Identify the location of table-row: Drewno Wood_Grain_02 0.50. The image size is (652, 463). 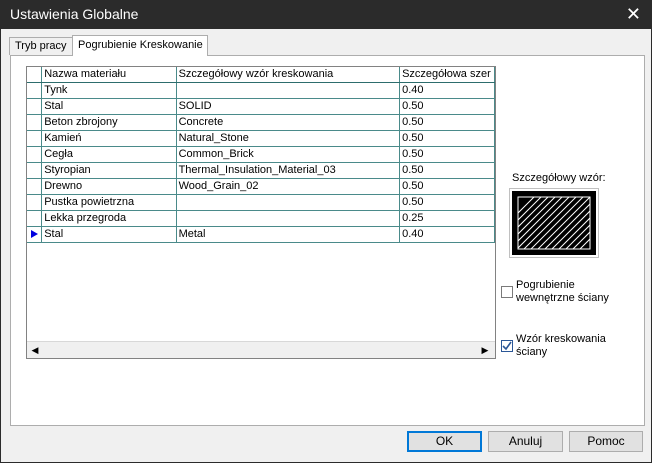
(261, 186).